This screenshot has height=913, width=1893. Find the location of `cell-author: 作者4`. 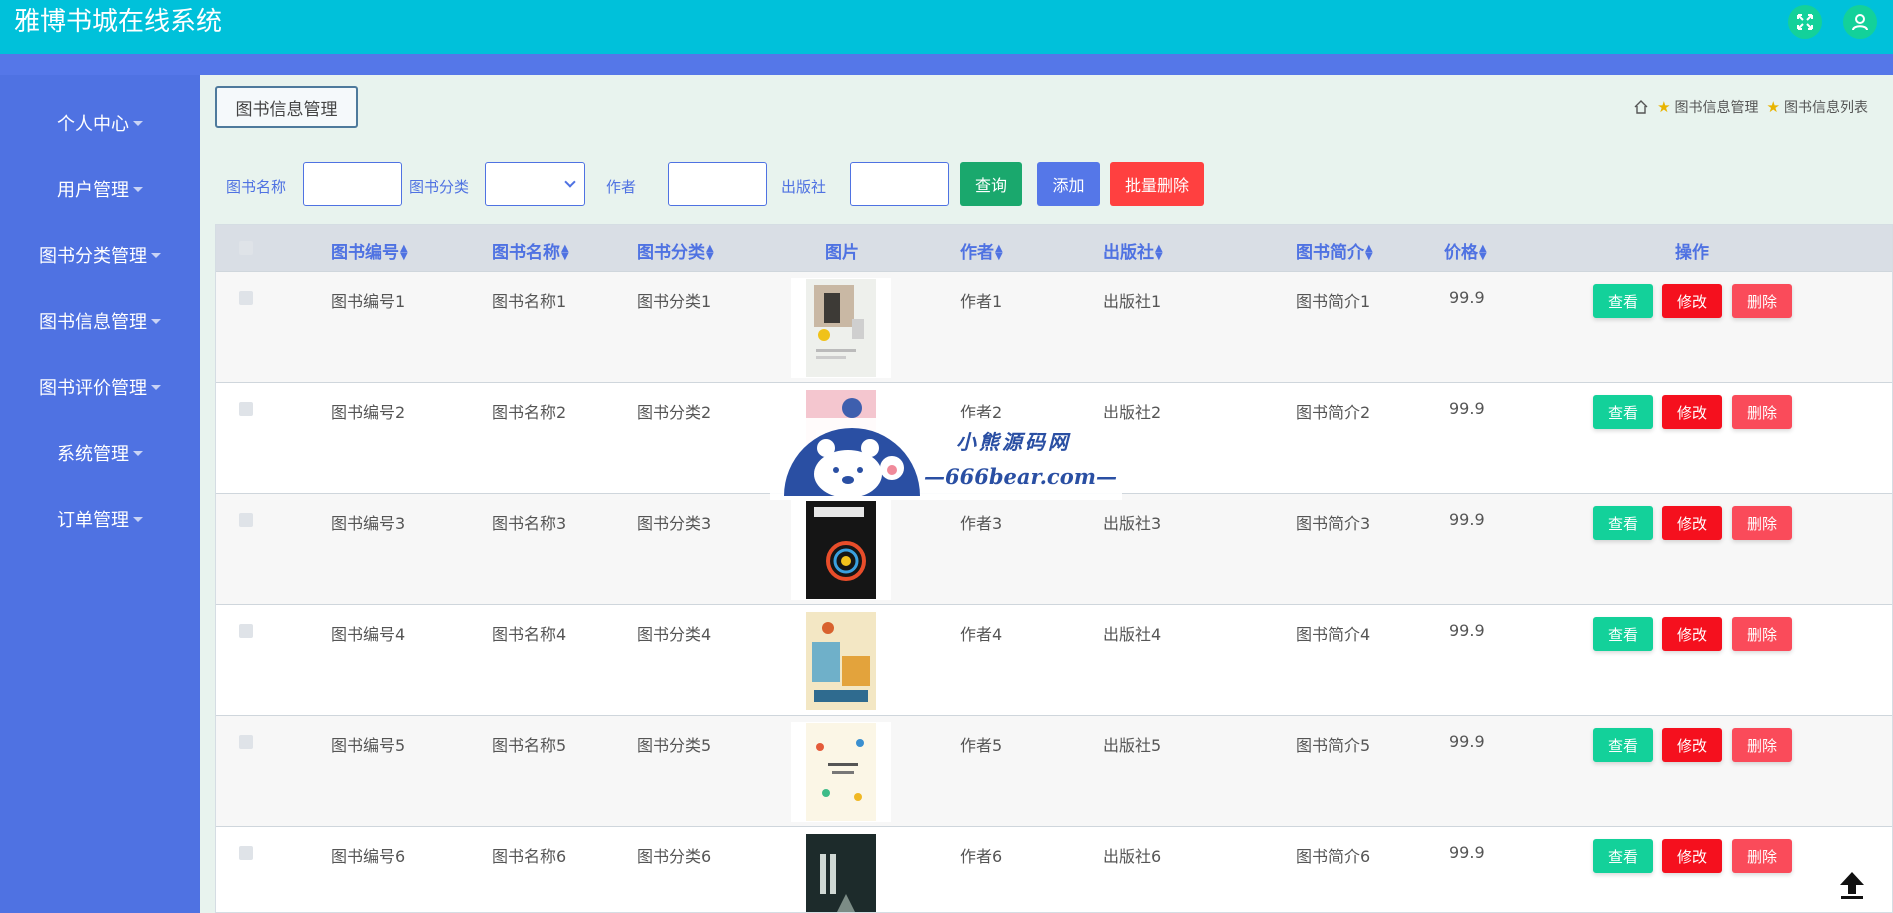

cell-author: 作者4 is located at coordinates (981, 634).